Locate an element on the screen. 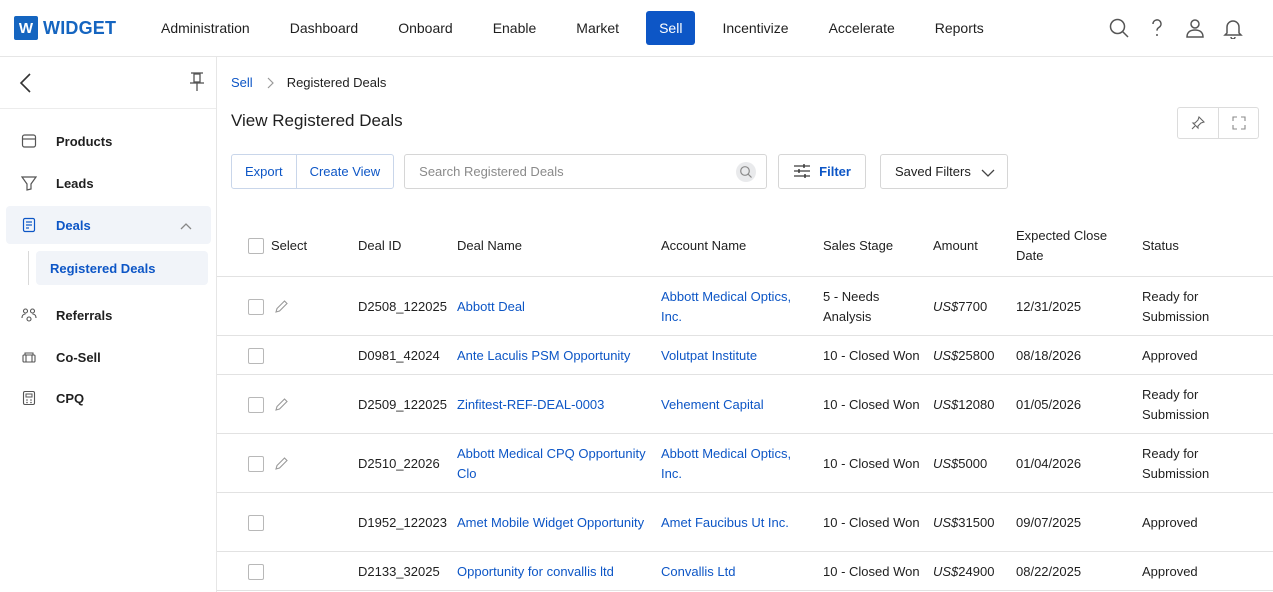 This screenshot has height=592, width=1273. logo-text: WIDGET is located at coordinates (80, 27).